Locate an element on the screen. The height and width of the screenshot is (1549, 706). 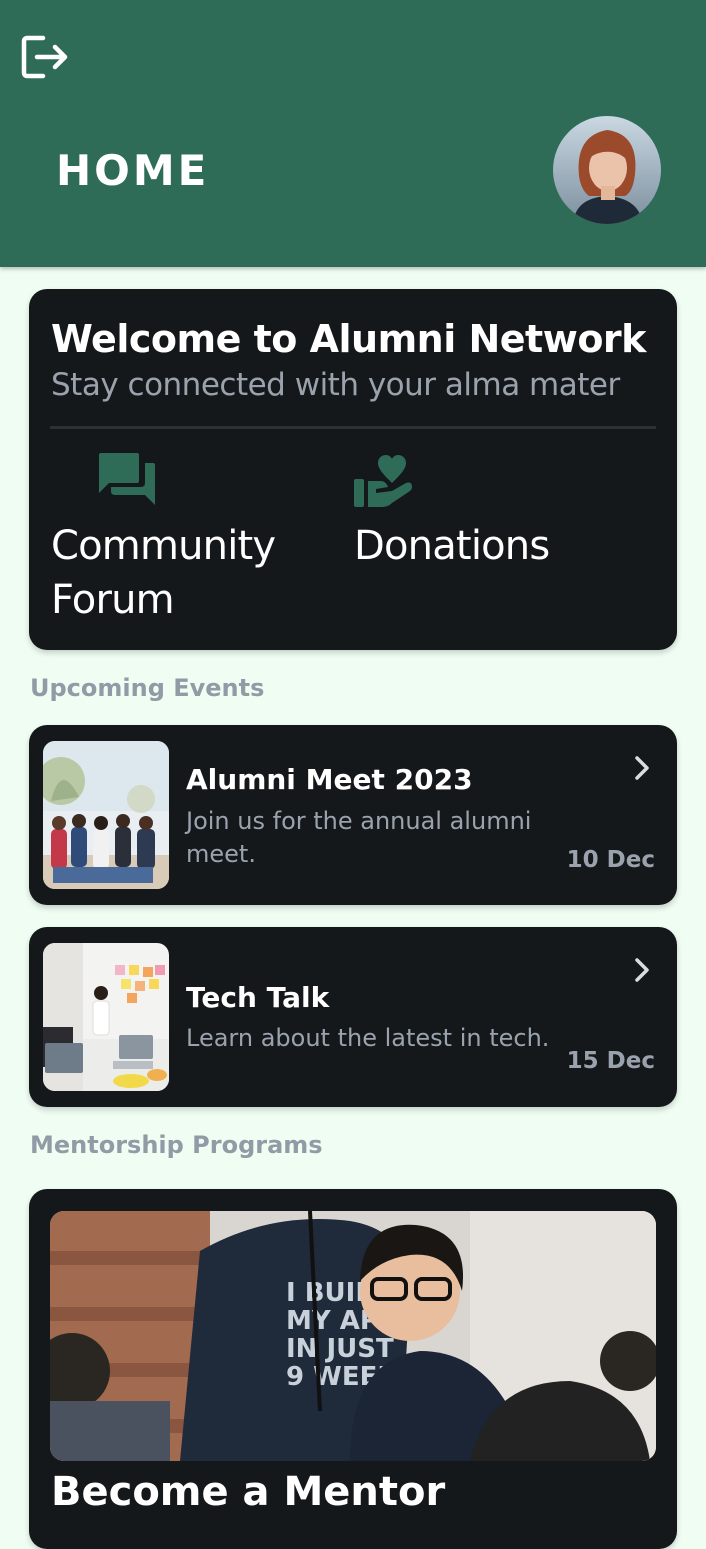
logout-icon is located at coordinates (44, 57).